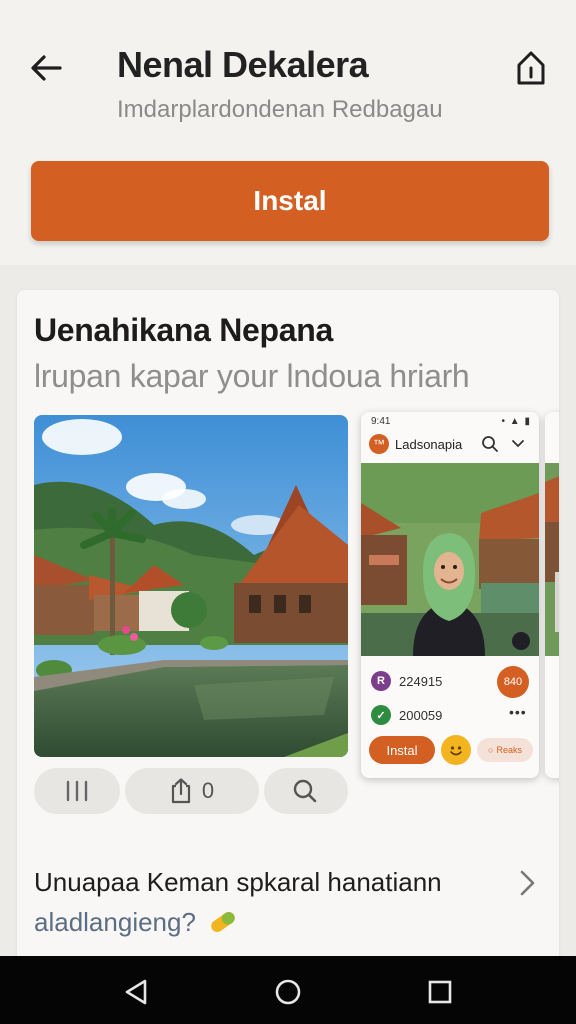 The height and width of the screenshot is (1024, 576). What do you see at coordinates (513, 682) in the screenshot?
I see `preview-count-badge: 840` at bounding box center [513, 682].